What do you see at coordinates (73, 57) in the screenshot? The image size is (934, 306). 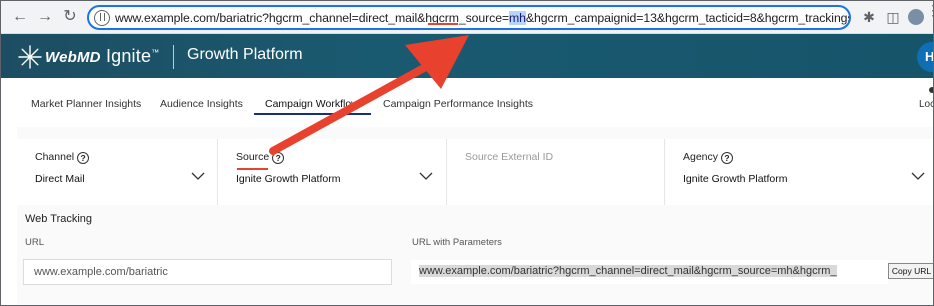 I see `logo-webmd: WebMD` at bounding box center [73, 57].